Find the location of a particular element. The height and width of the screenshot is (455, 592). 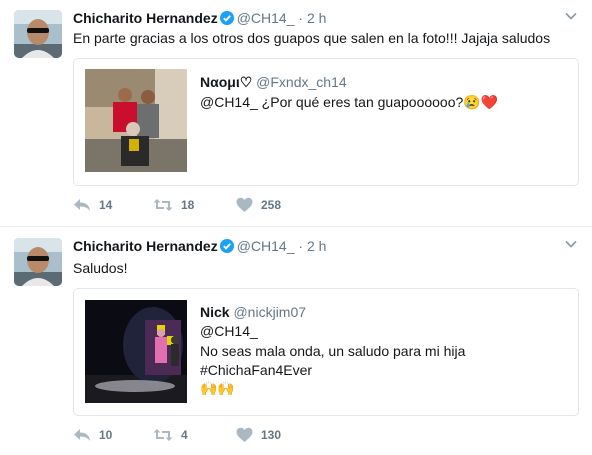

quoted-tweet-emoji: 🙌🙌 is located at coordinates (217, 388).